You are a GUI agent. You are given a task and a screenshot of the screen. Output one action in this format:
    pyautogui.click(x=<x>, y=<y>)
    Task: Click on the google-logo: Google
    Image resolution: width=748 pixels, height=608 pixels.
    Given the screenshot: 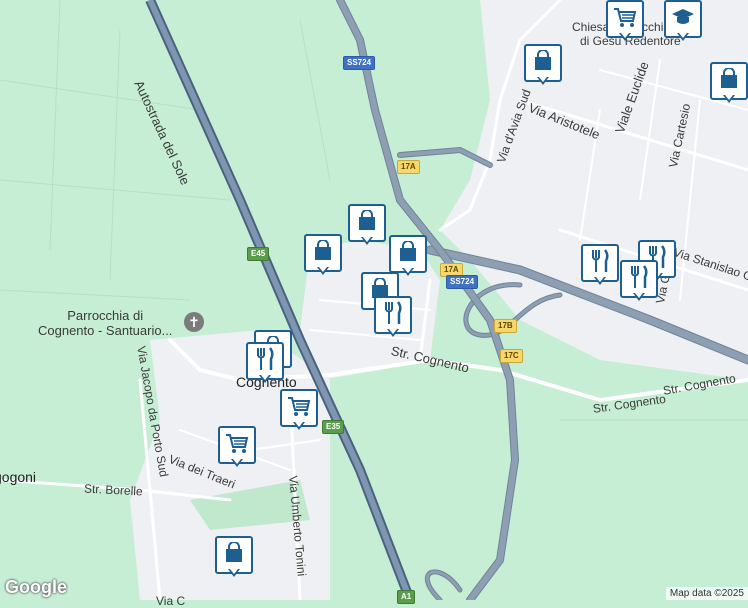 What is the action you would take?
    pyautogui.click(x=36, y=587)
    